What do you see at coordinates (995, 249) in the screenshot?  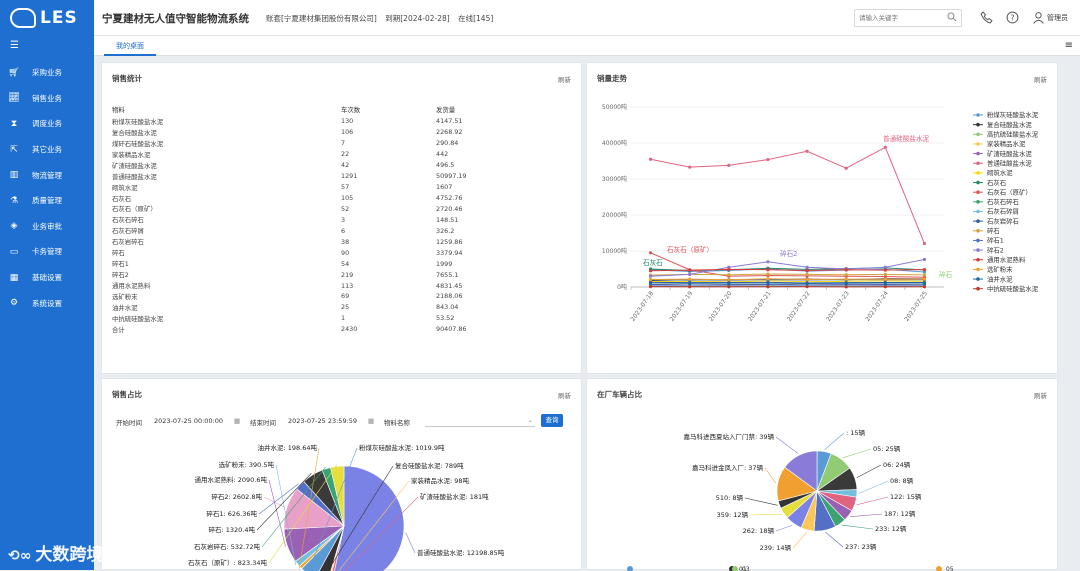 I see `legend-item: 碎石2` at bounding box center [995, 249].